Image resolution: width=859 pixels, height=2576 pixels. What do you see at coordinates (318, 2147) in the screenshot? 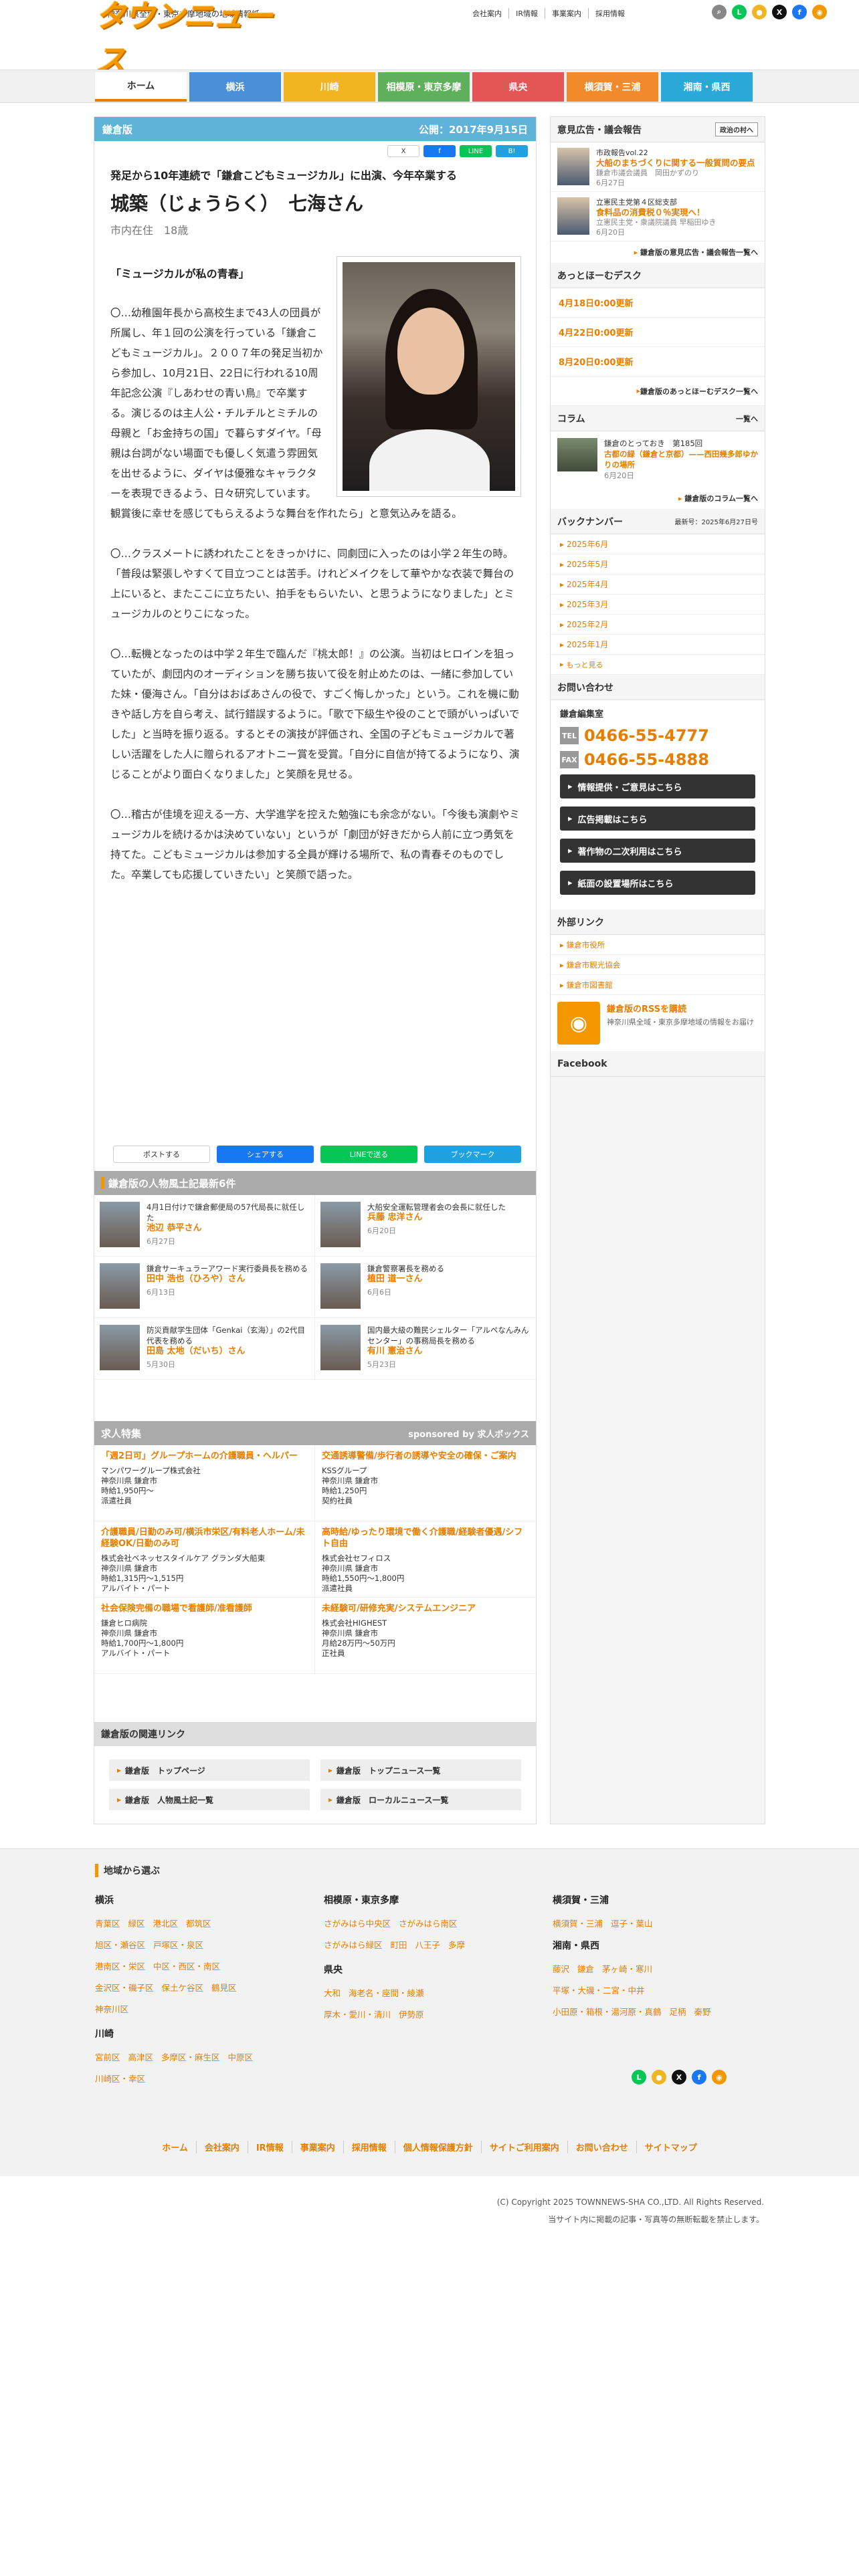
I see `footer-nav-link: 事業案内` at bounding box center [318, 2147].